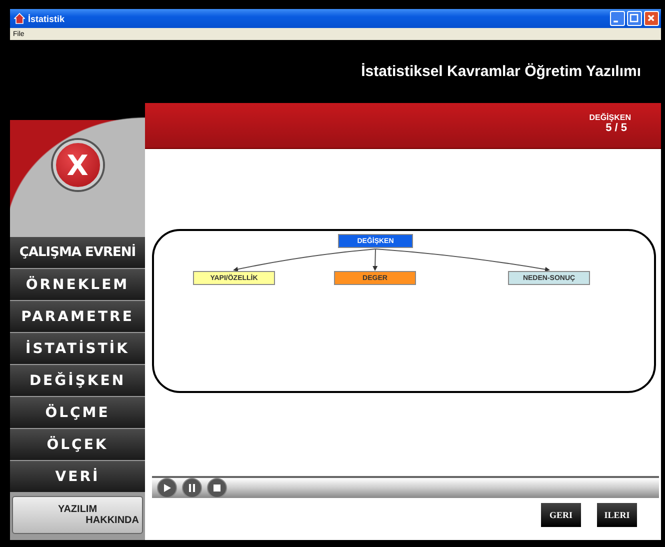  I want to click on next-button: ILERI, so click(617, 515).